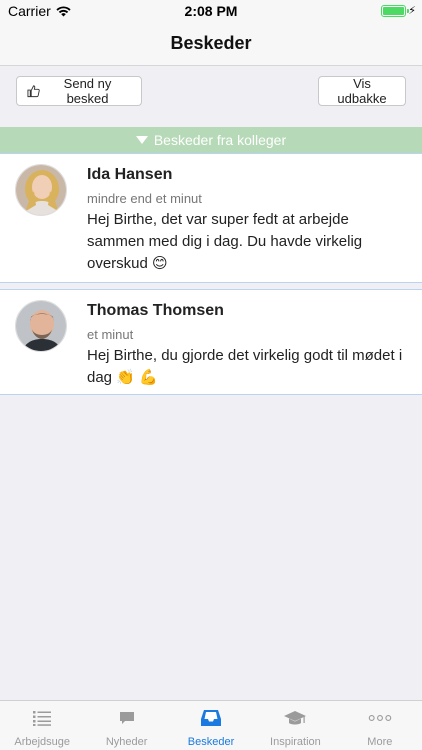 The height and width of the screenshot is (750, 422). What do you see at coordinates (155, 310) in the screenshot?
I see `message-sender: Thomas Thomsen` at bounding box center [155, 310].